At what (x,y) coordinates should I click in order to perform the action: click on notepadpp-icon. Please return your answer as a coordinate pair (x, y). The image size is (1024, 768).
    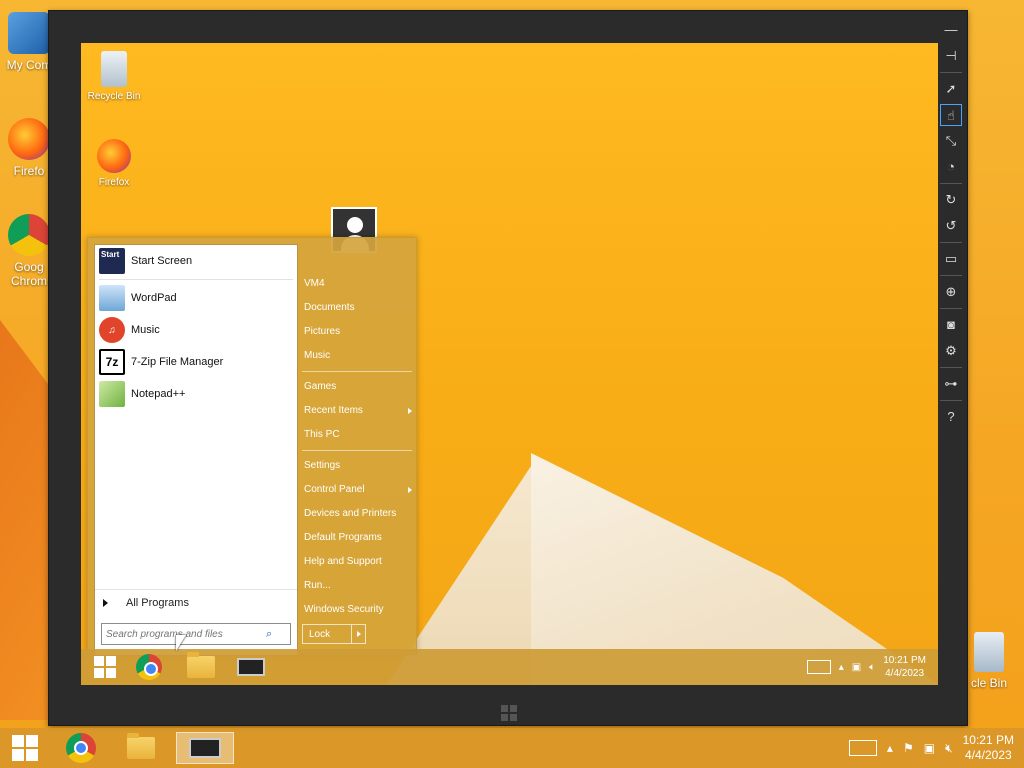
    Looking at the image, I should click on (112, 394).